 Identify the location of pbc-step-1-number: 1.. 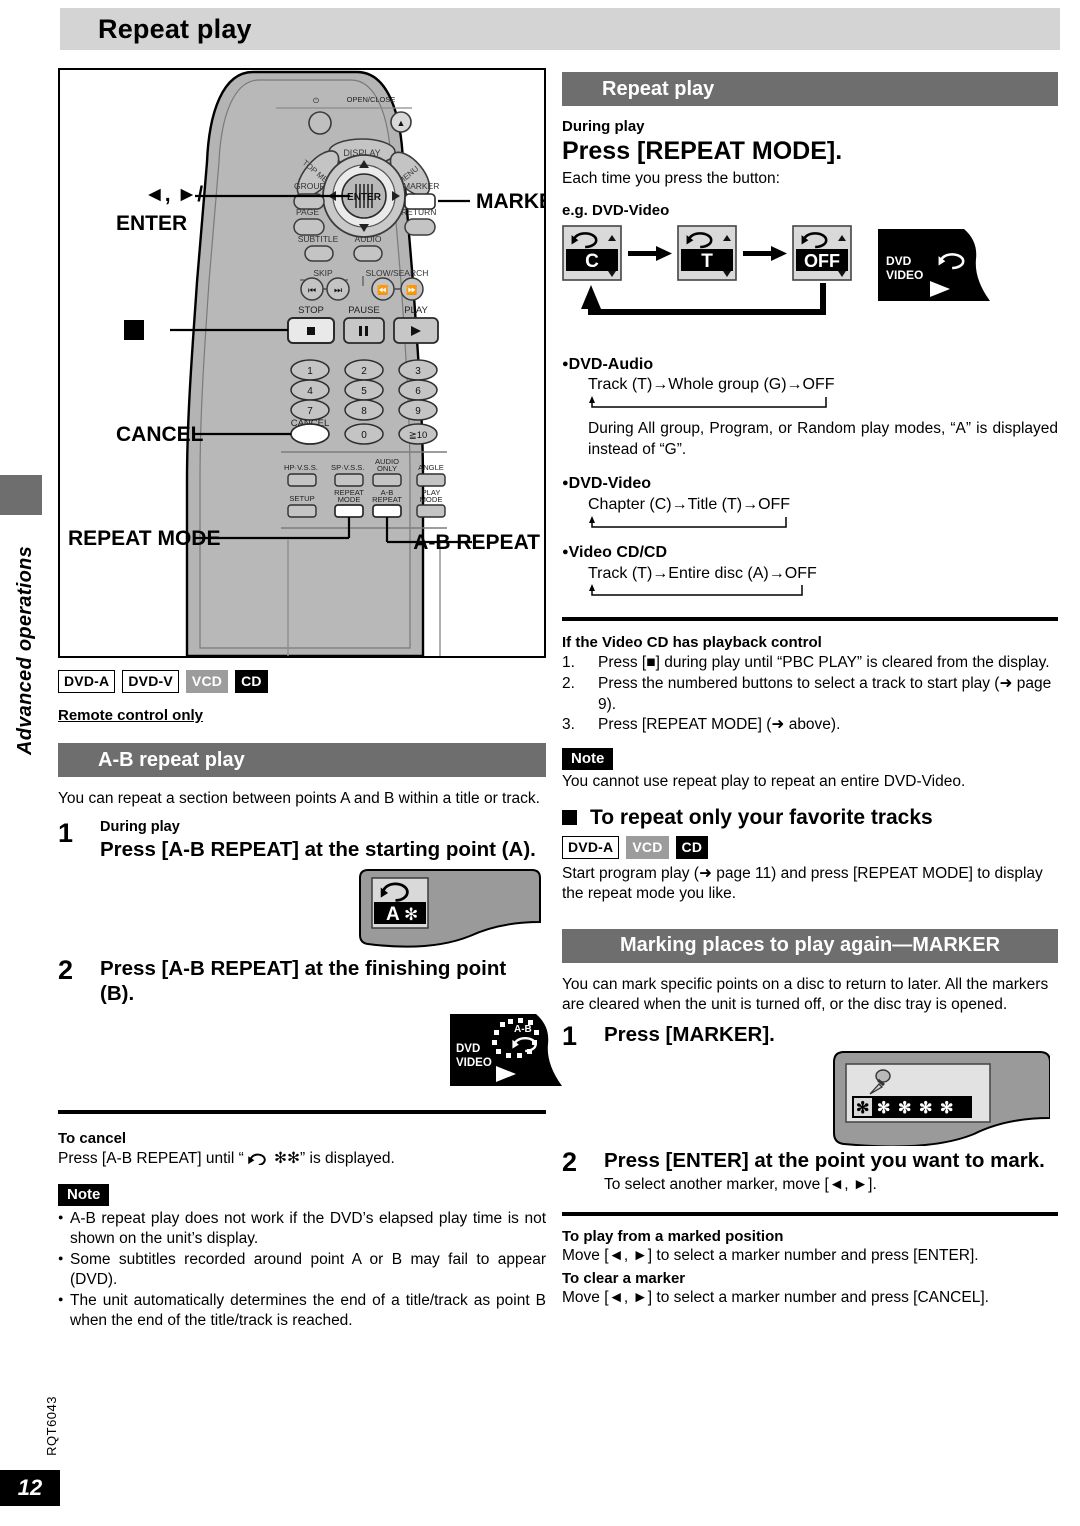
(568, 663).